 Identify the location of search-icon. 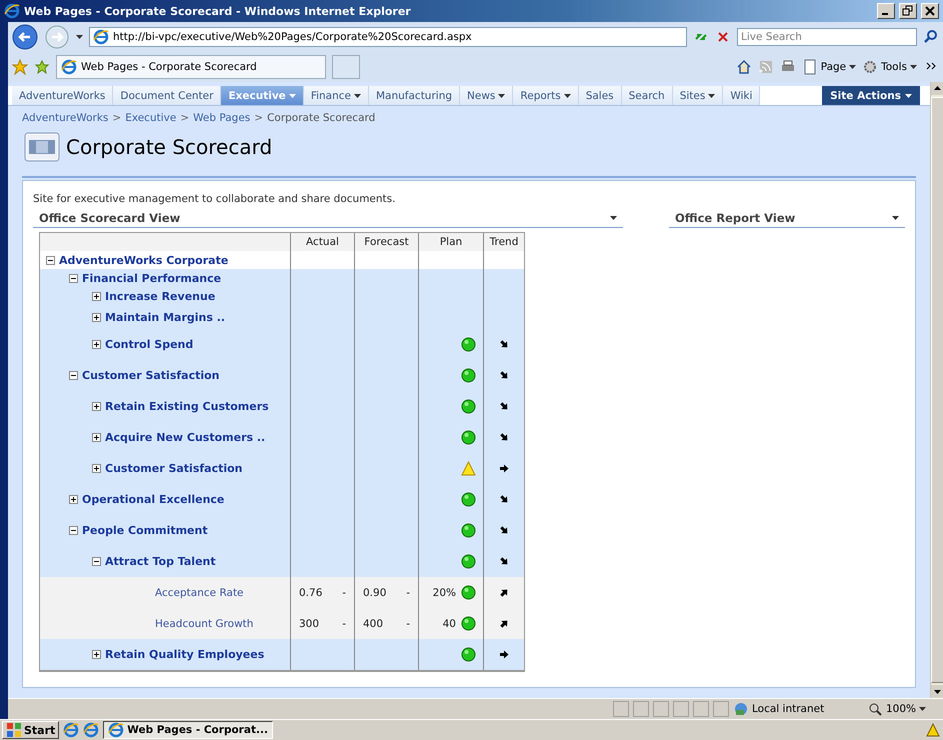
(931, 37).